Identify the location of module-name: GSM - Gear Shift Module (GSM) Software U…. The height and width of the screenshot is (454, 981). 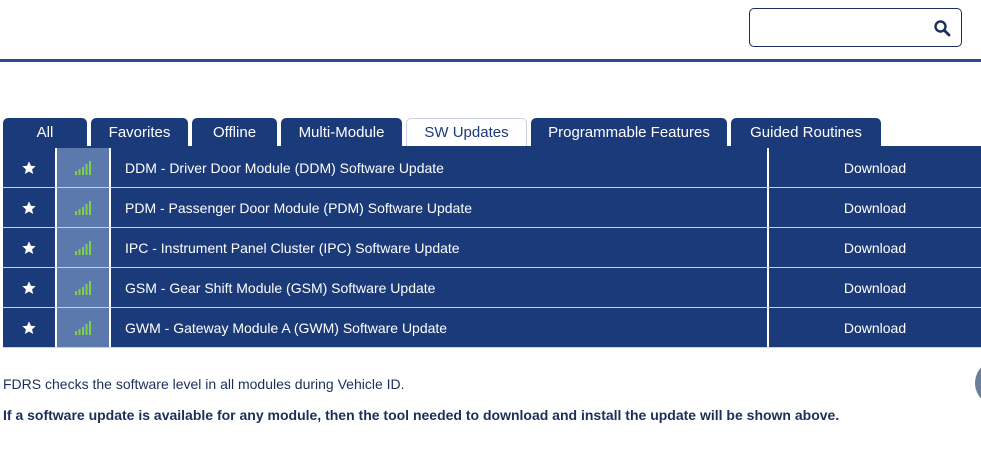
(439, 287).